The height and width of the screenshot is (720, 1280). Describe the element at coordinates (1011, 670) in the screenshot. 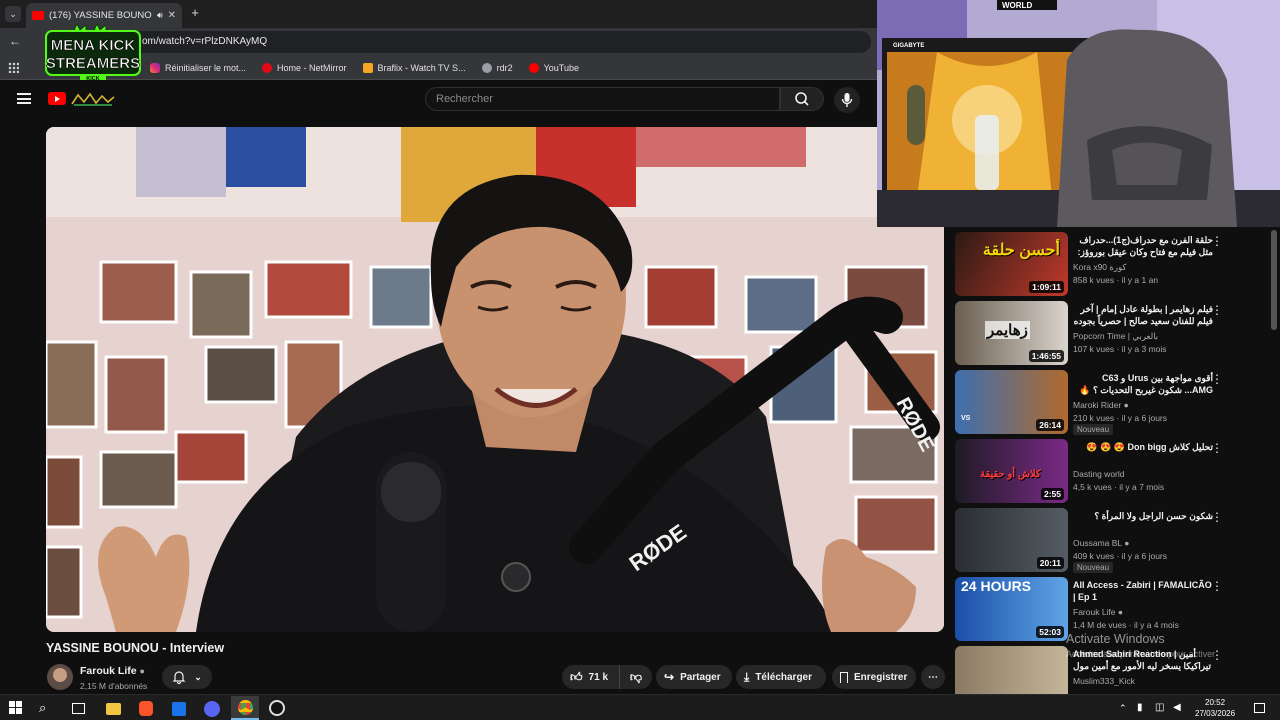

I see `video-thumbnail` at that location.